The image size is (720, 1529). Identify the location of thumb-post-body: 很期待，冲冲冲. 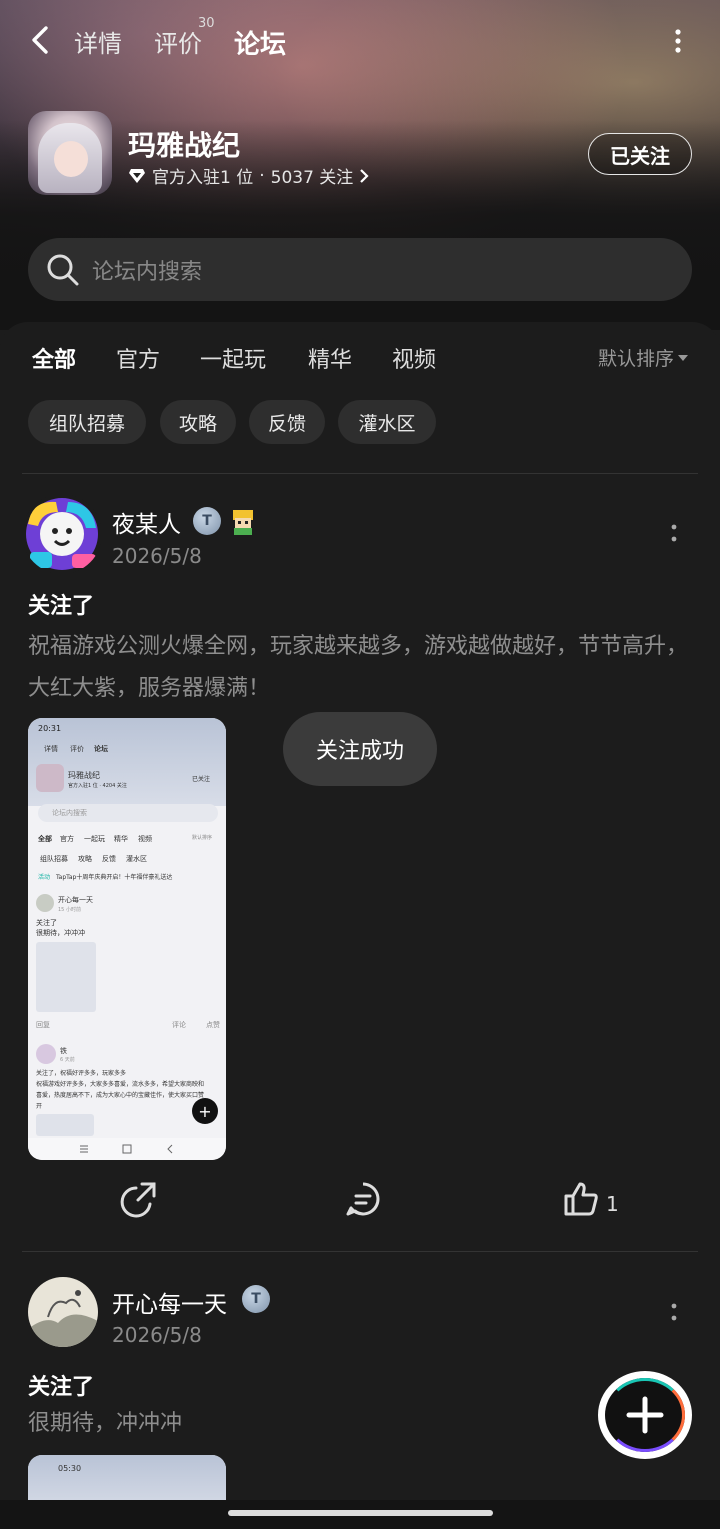
(60, 933).